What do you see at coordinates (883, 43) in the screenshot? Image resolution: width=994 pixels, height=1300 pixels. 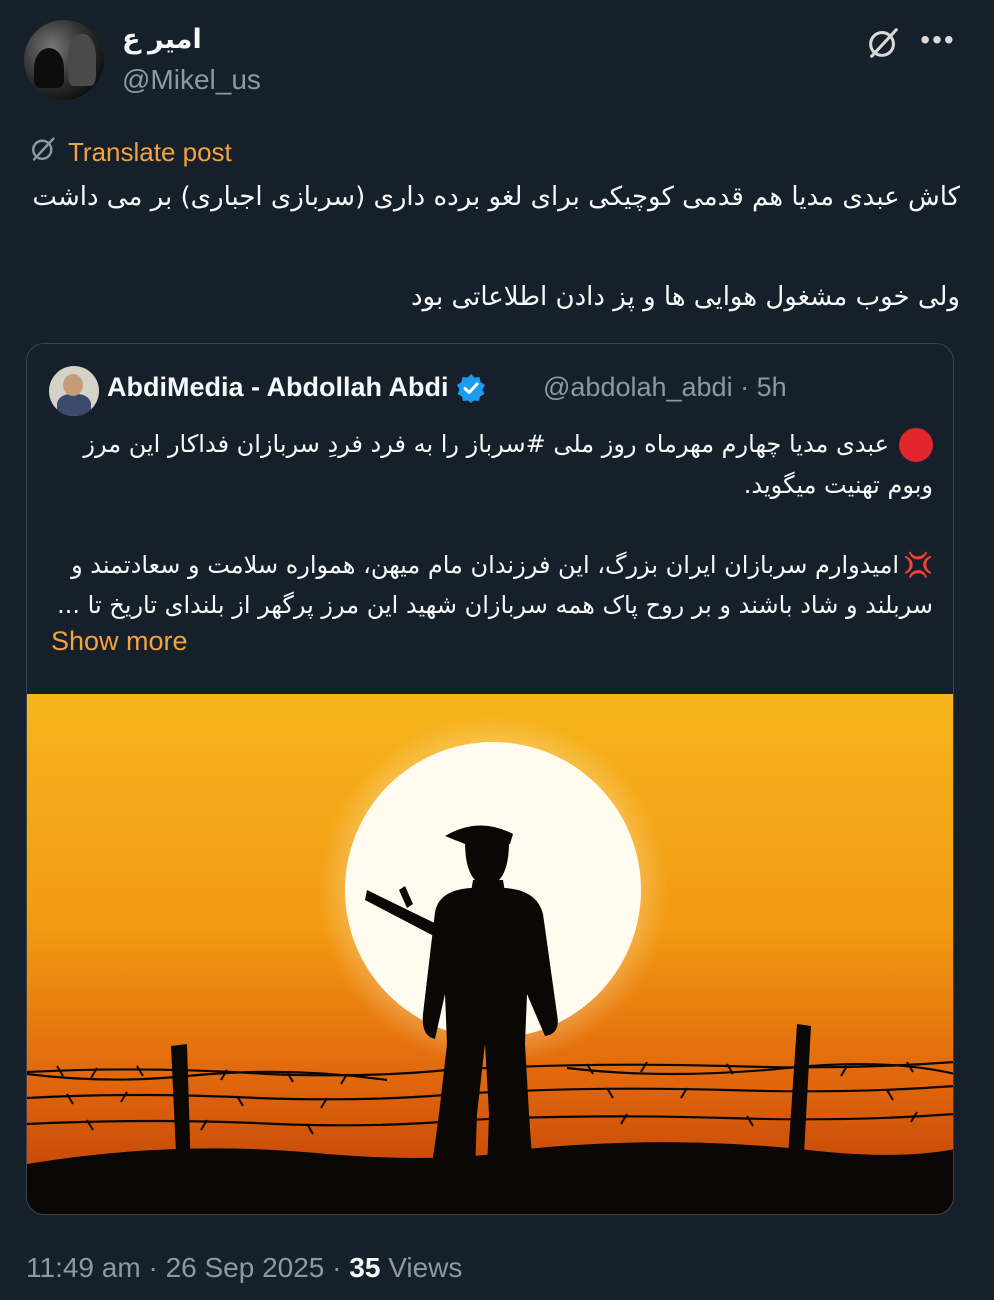 I see `grok-icon` at bounding box center [883, 43].